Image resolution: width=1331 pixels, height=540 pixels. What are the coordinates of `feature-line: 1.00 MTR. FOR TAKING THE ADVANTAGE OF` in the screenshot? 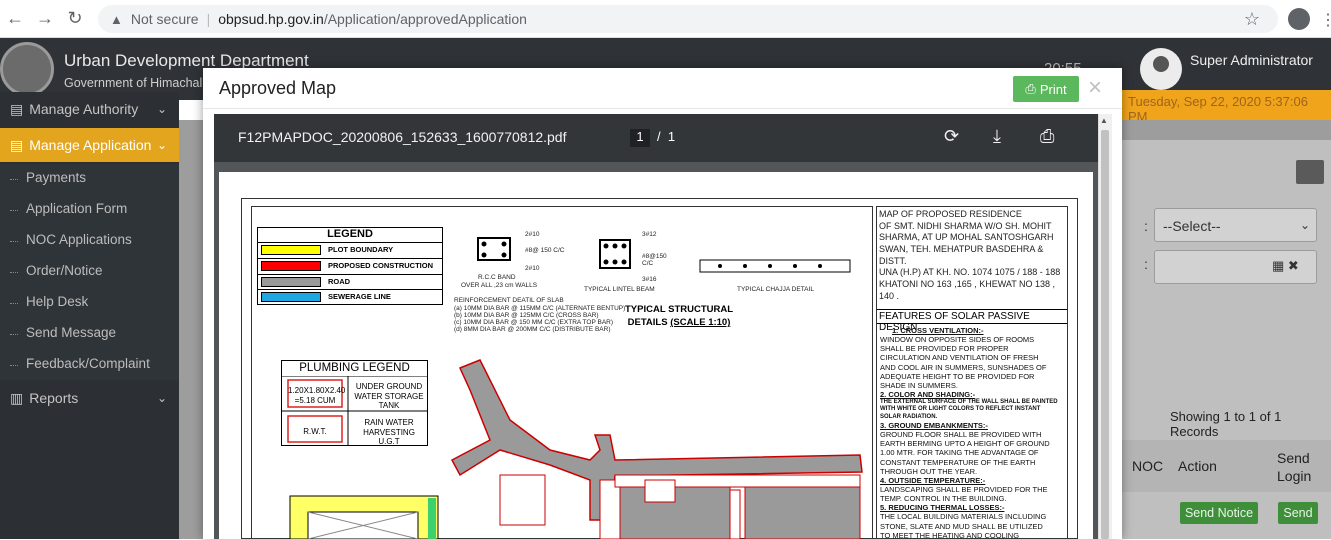 It's located at (959, 453).